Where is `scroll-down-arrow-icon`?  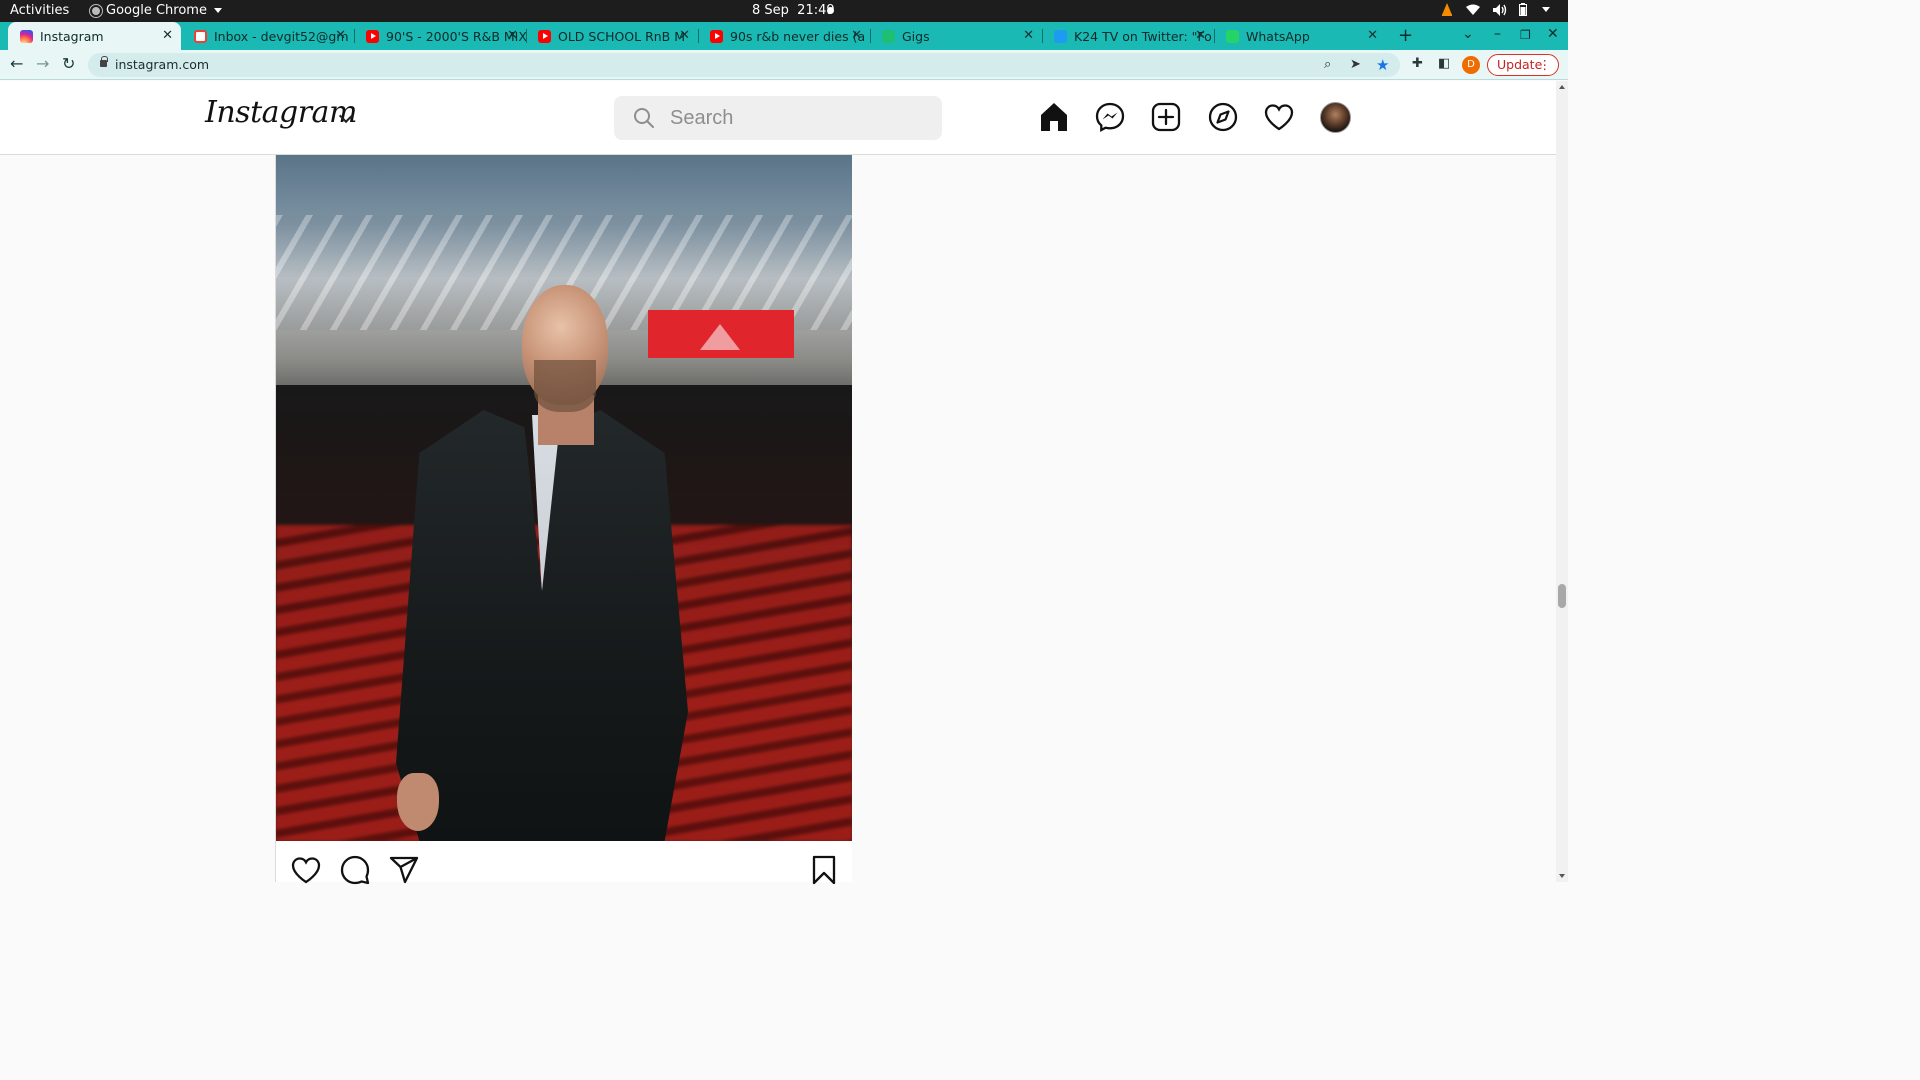 scroll-down-arrow-icon is located at coordinates (1562, 876).